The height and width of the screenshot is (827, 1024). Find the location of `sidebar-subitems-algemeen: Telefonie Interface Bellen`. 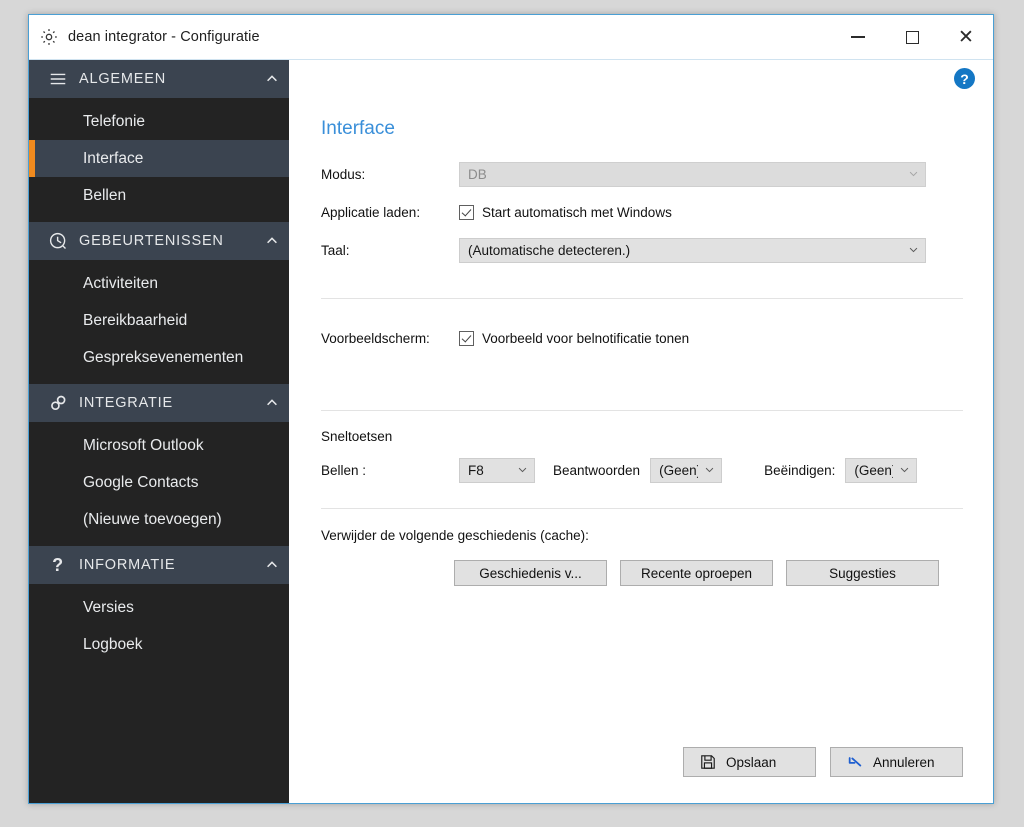

sidebar-subitems-algemeen: Telefonie Interface Bellen is located at coordinates (159, 160).